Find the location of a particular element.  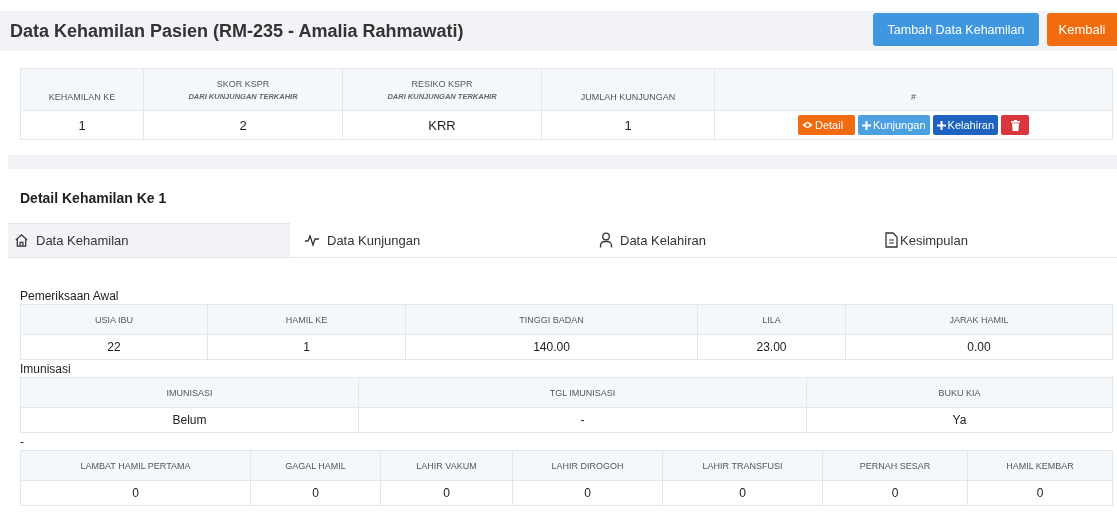

pulse-icon is located at coordinates (312, 240).